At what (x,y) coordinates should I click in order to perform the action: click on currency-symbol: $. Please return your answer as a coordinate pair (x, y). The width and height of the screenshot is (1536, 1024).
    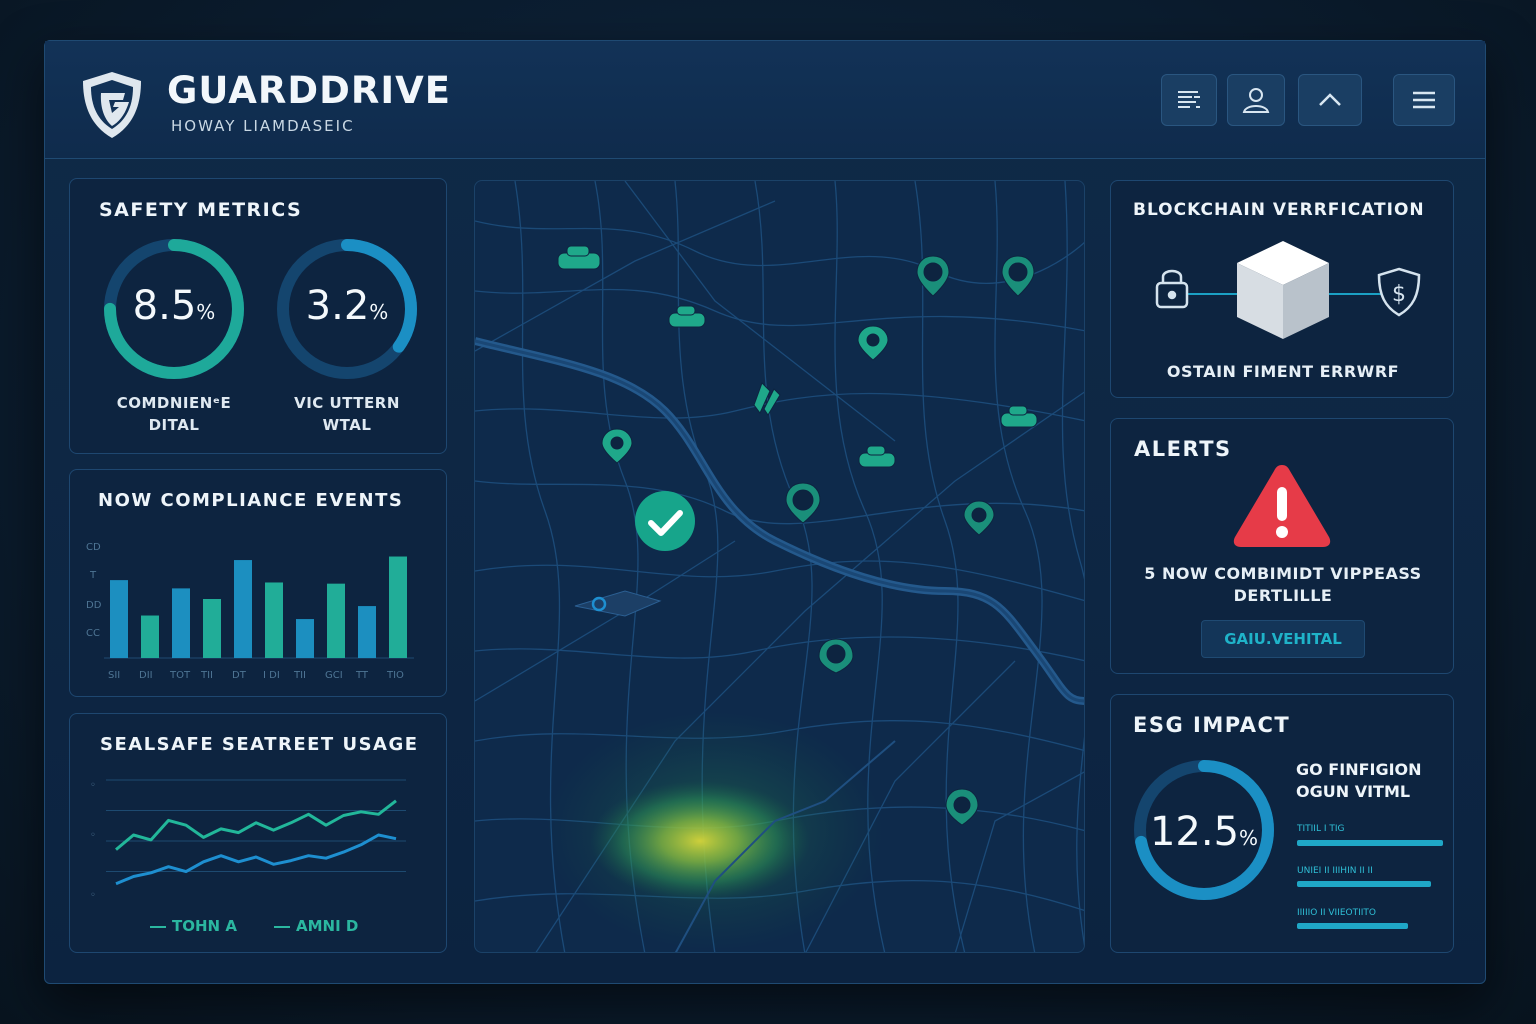
    Looking at the image, I should click on (1399, 294).